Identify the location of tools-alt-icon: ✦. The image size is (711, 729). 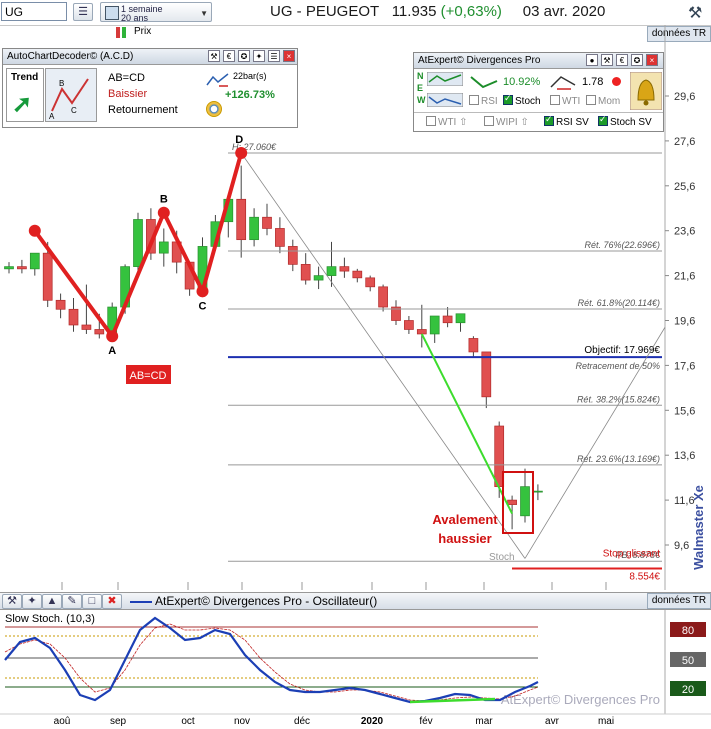
(259, 56).